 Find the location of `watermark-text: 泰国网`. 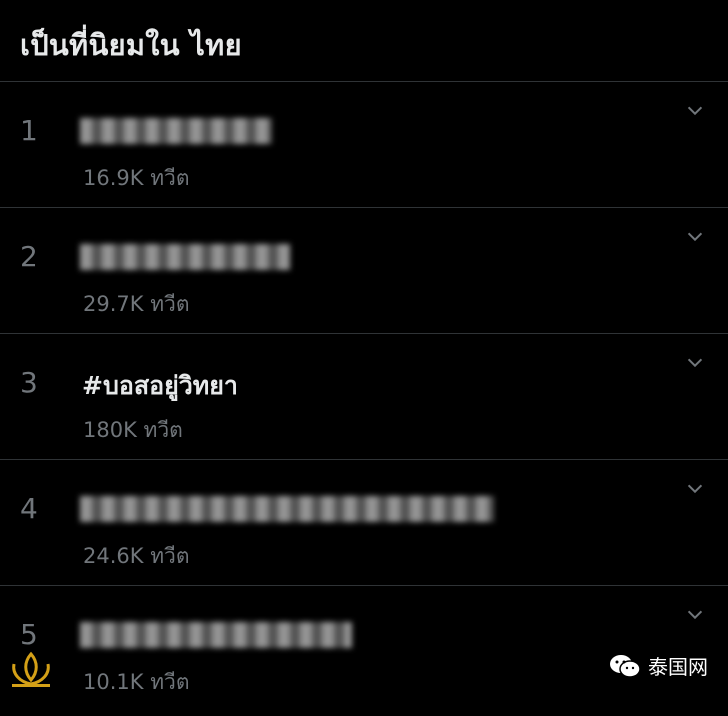

watermark-text: 泰国网 is located at coordinates (678, 667).